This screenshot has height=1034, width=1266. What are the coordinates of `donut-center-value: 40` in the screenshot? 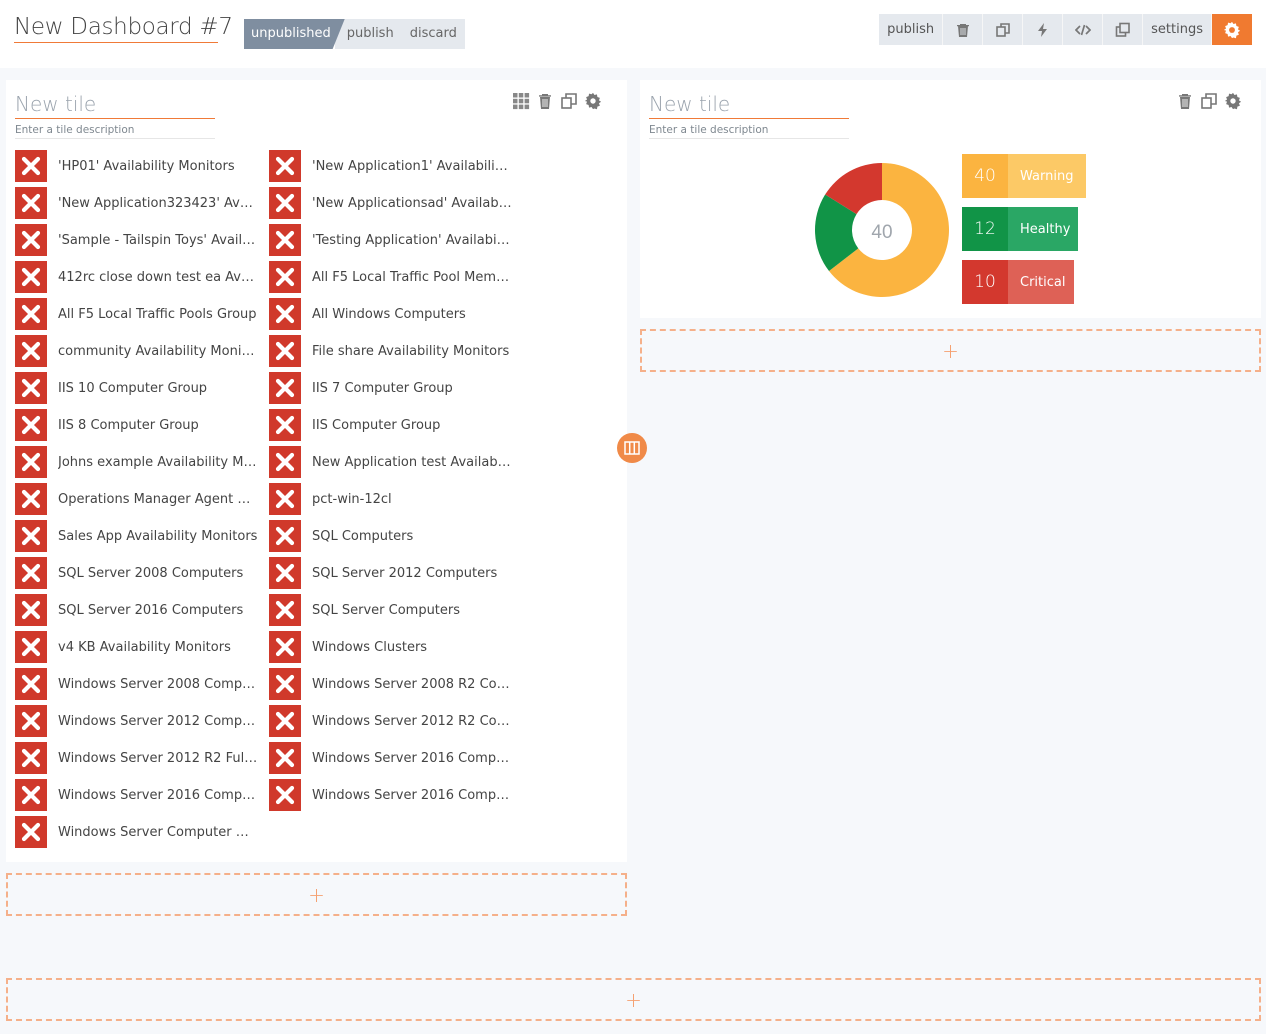 It's located at (881, 232).